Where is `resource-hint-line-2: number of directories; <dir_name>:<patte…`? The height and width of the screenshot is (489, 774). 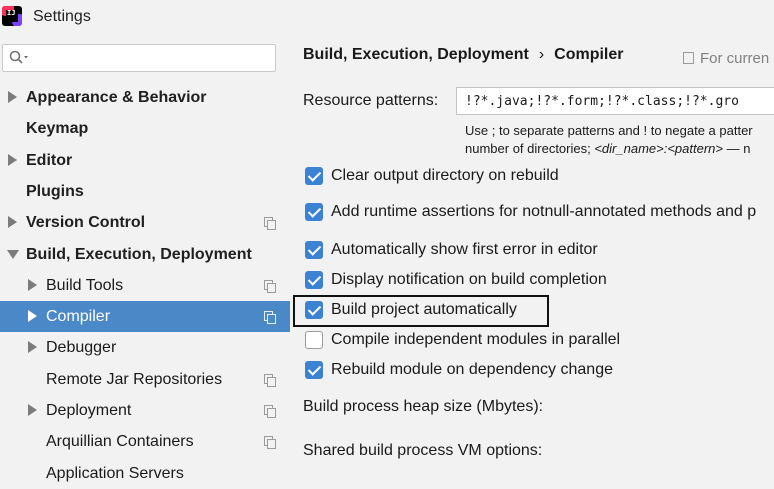 resource-hint-line-2: number of directories; <dir_name>:<patte… is located at coordinates (608, 148).